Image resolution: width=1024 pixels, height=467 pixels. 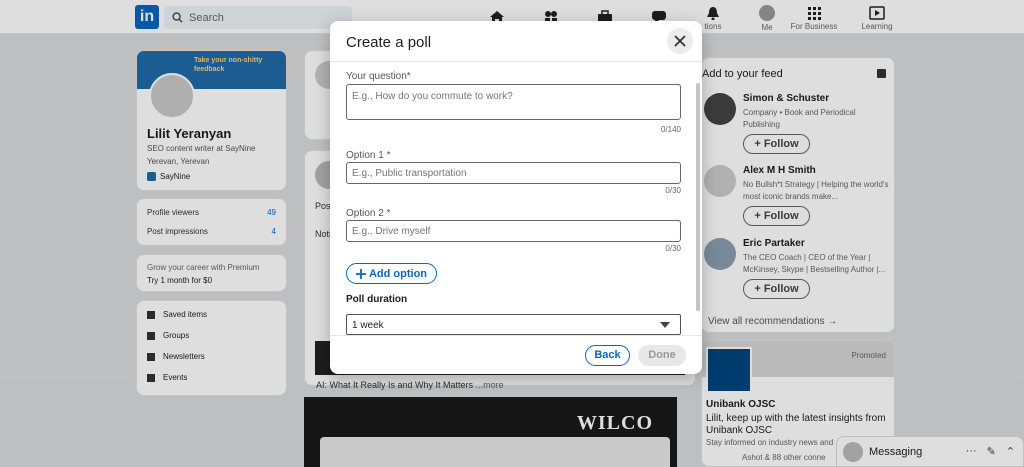 I want to click on question-counter: 0/140, so click(x=670, y=129).